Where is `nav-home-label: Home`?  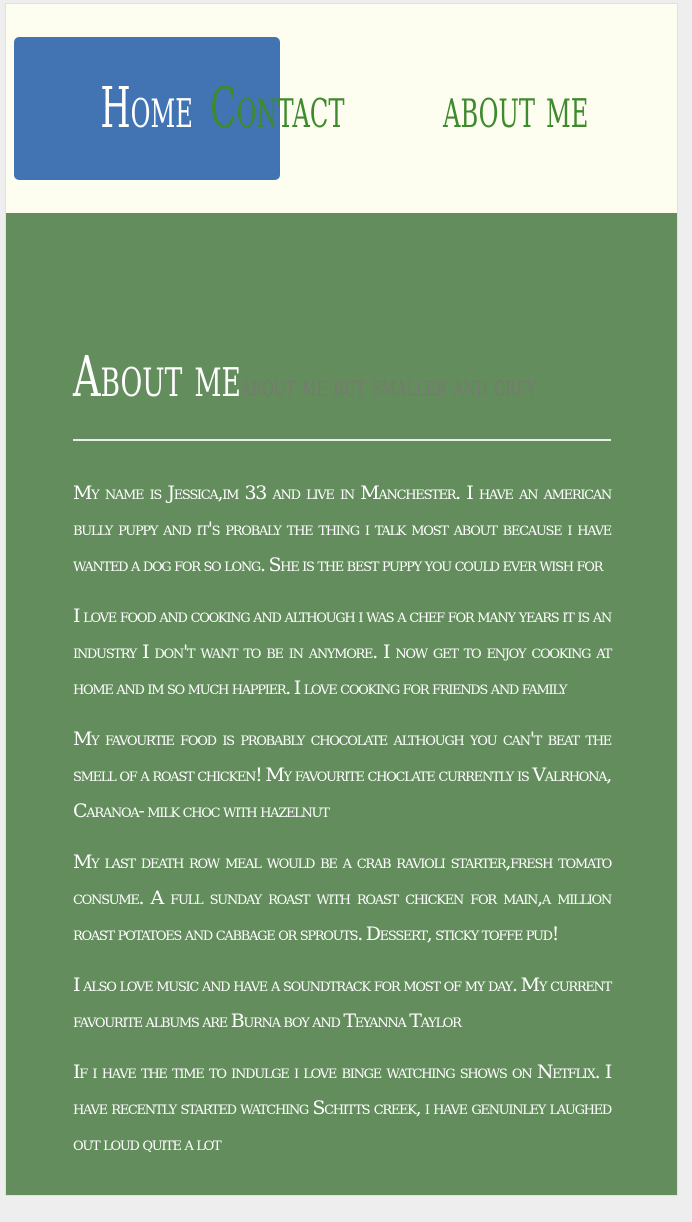 nav-home-label: Home is located at coordinates (147, 108).